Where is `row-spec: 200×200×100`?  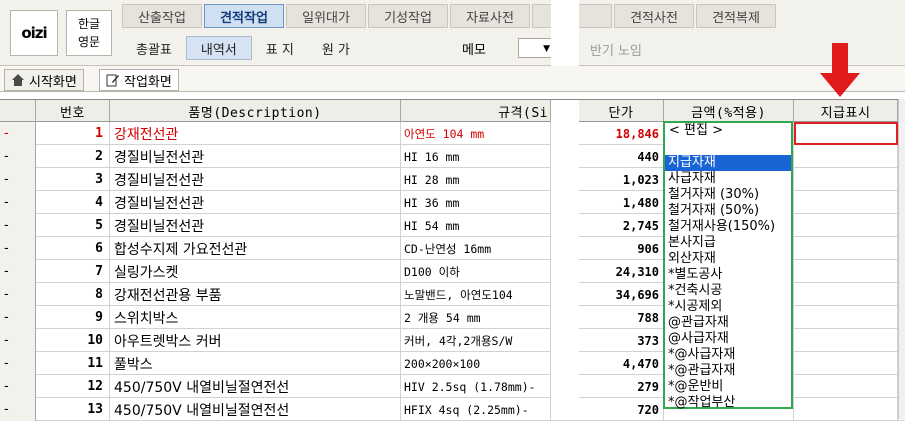
row-spec: 200×200×100 is located at coordinates (476, 363).